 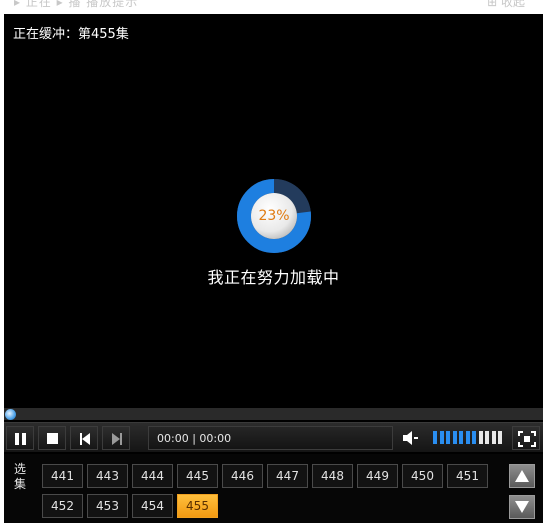 I want to click on fullscreen-button, so click(x=526, y=438).